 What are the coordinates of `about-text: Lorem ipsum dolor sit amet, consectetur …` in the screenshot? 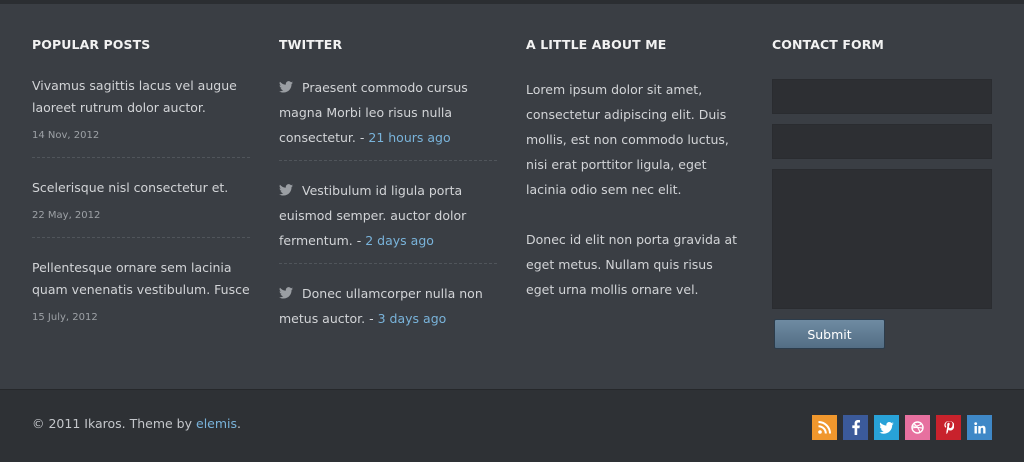 It's located at (635, 189).